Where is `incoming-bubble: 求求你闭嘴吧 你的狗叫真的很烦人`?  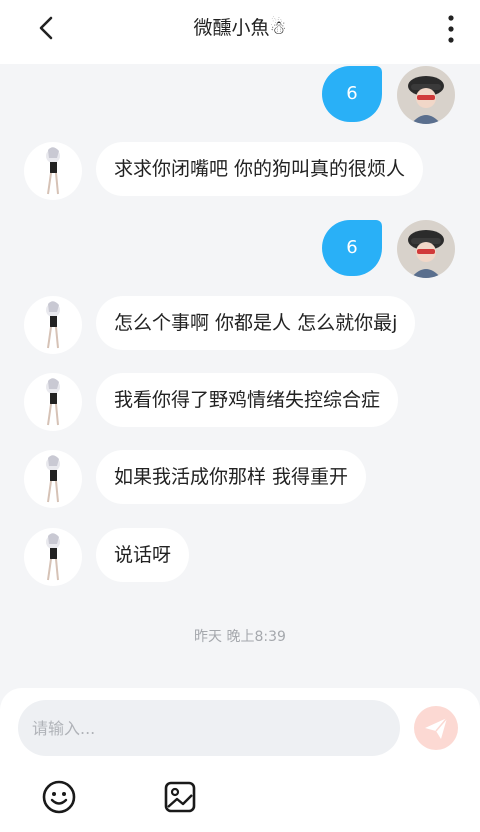 incoming-bubble: 求求你闭嘴吧 你的狗叫真的很烦人 is located at coordinates (260, 169).